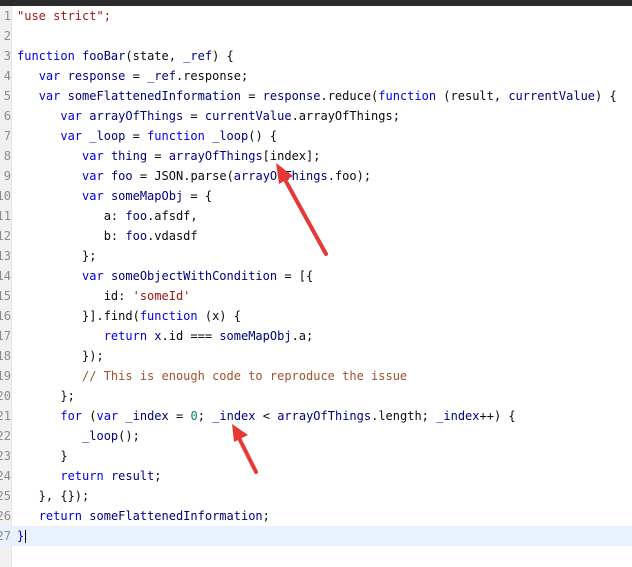 Image resolution: width=632 pixels, height=567 pixels. I want to click on code-line: 12 b: foo.vdasdf, so click(316, 236).